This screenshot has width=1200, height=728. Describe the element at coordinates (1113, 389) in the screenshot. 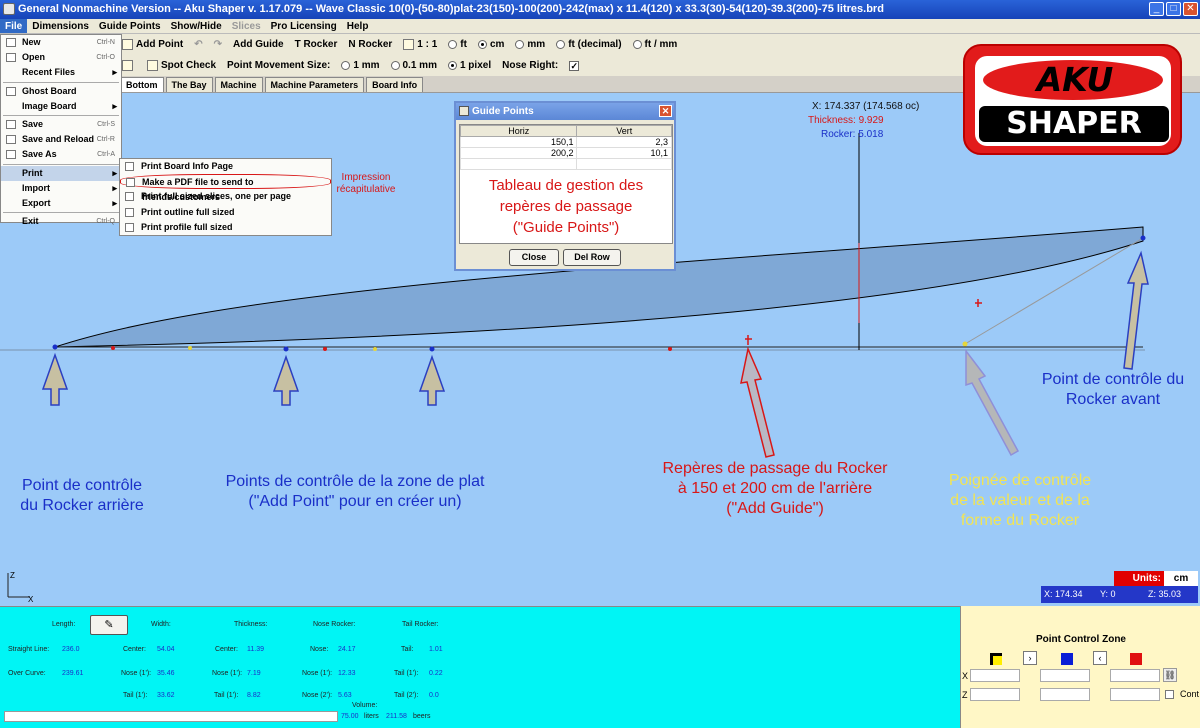

I see `annotation-front: Point de contrôle du Rocker avant` at that location.